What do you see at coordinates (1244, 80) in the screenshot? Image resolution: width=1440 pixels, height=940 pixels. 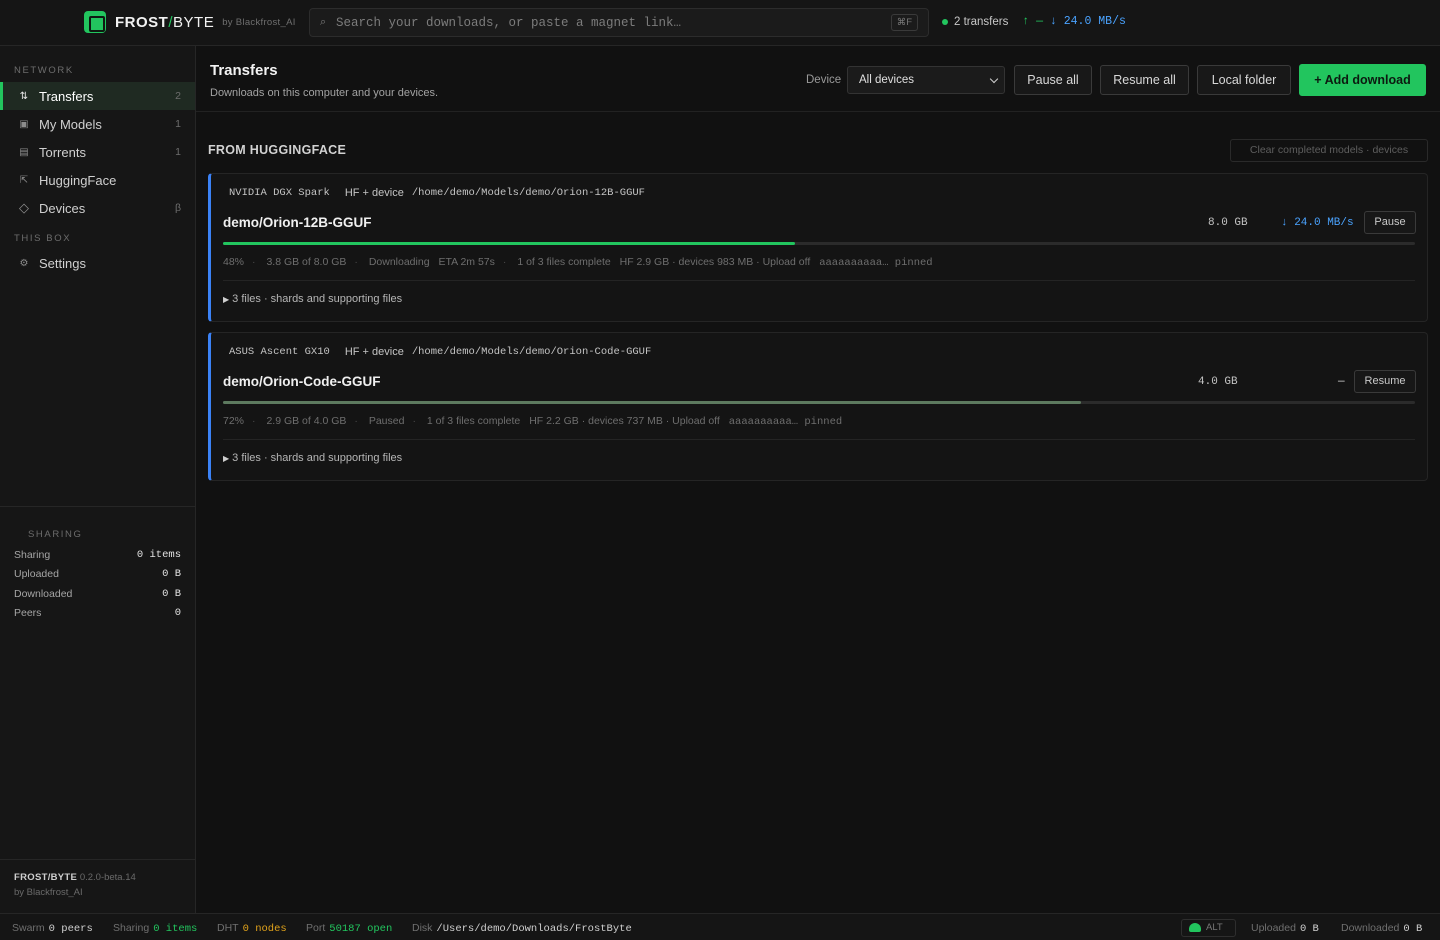 I see `local-folder-button: Local folder` at bounding box center [1244, 80].